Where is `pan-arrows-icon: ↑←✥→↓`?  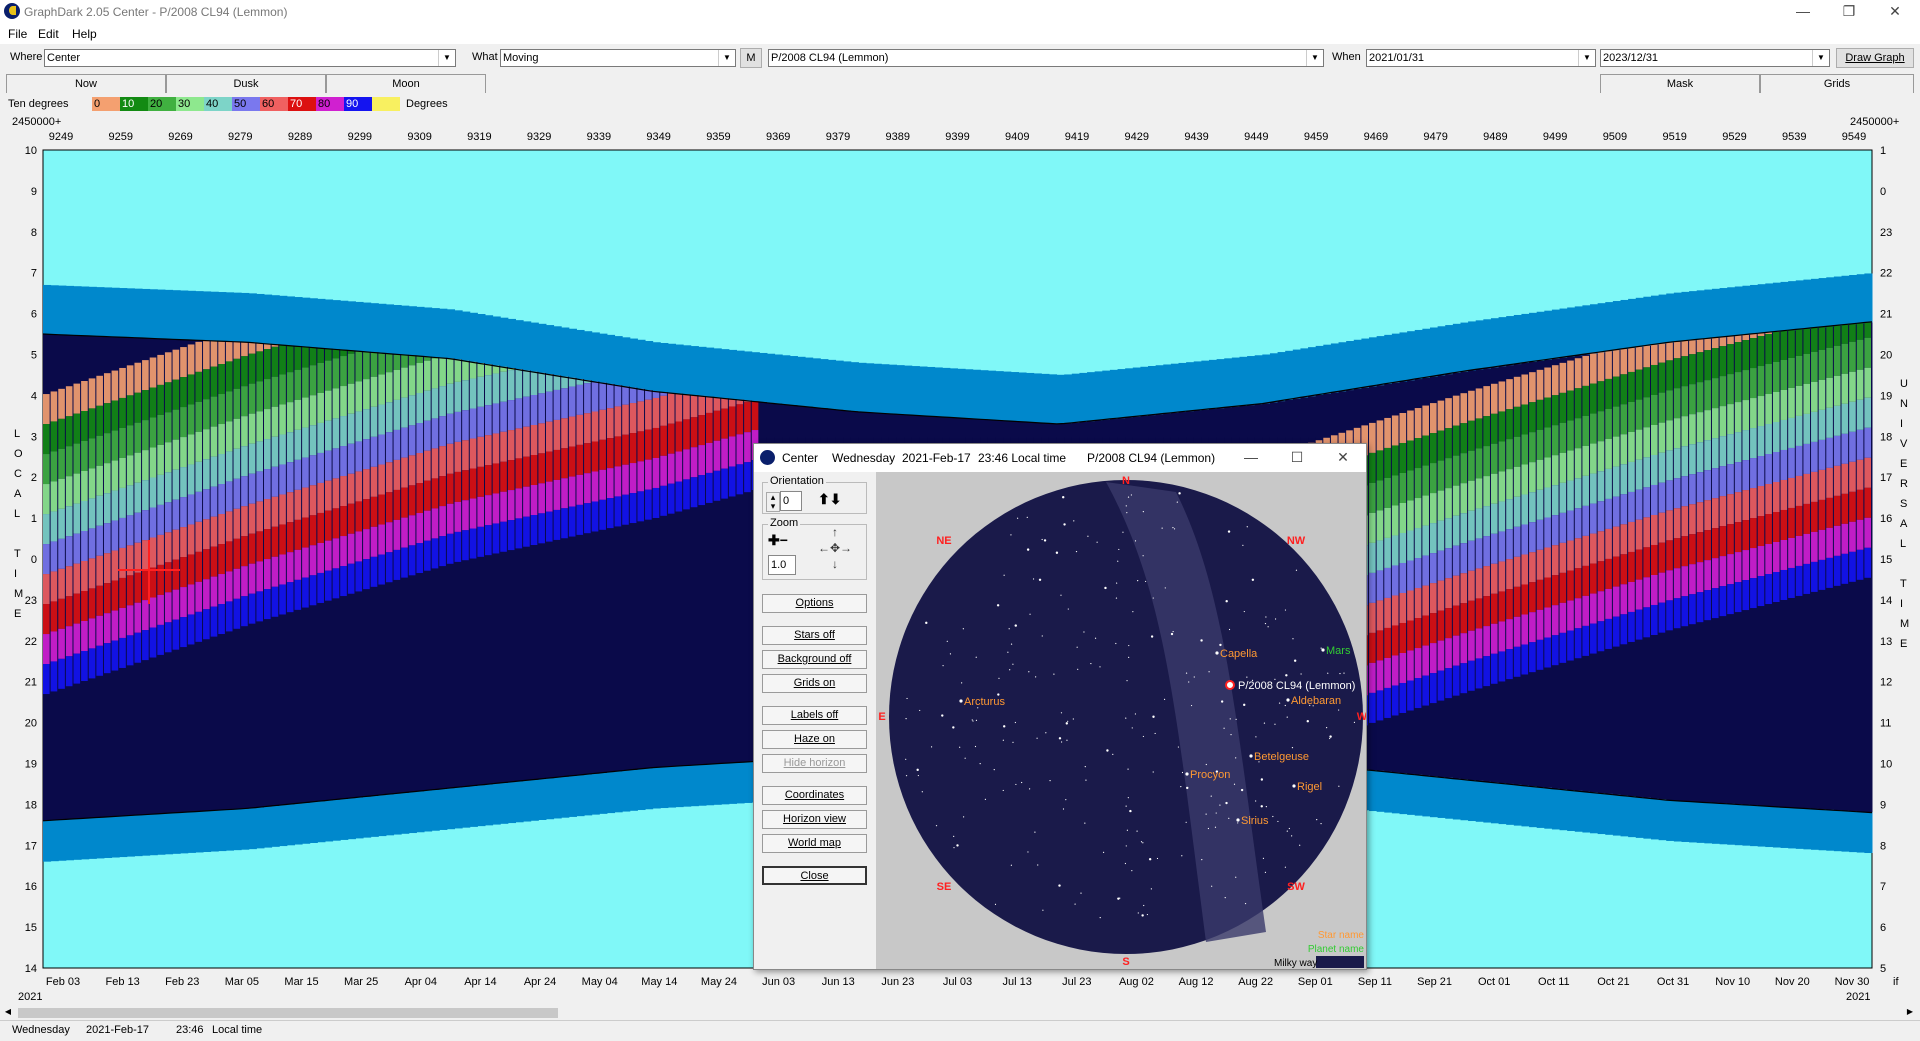 pan-arrows-icon: ↑←✥→↓ is located at coordinates (835, 552).